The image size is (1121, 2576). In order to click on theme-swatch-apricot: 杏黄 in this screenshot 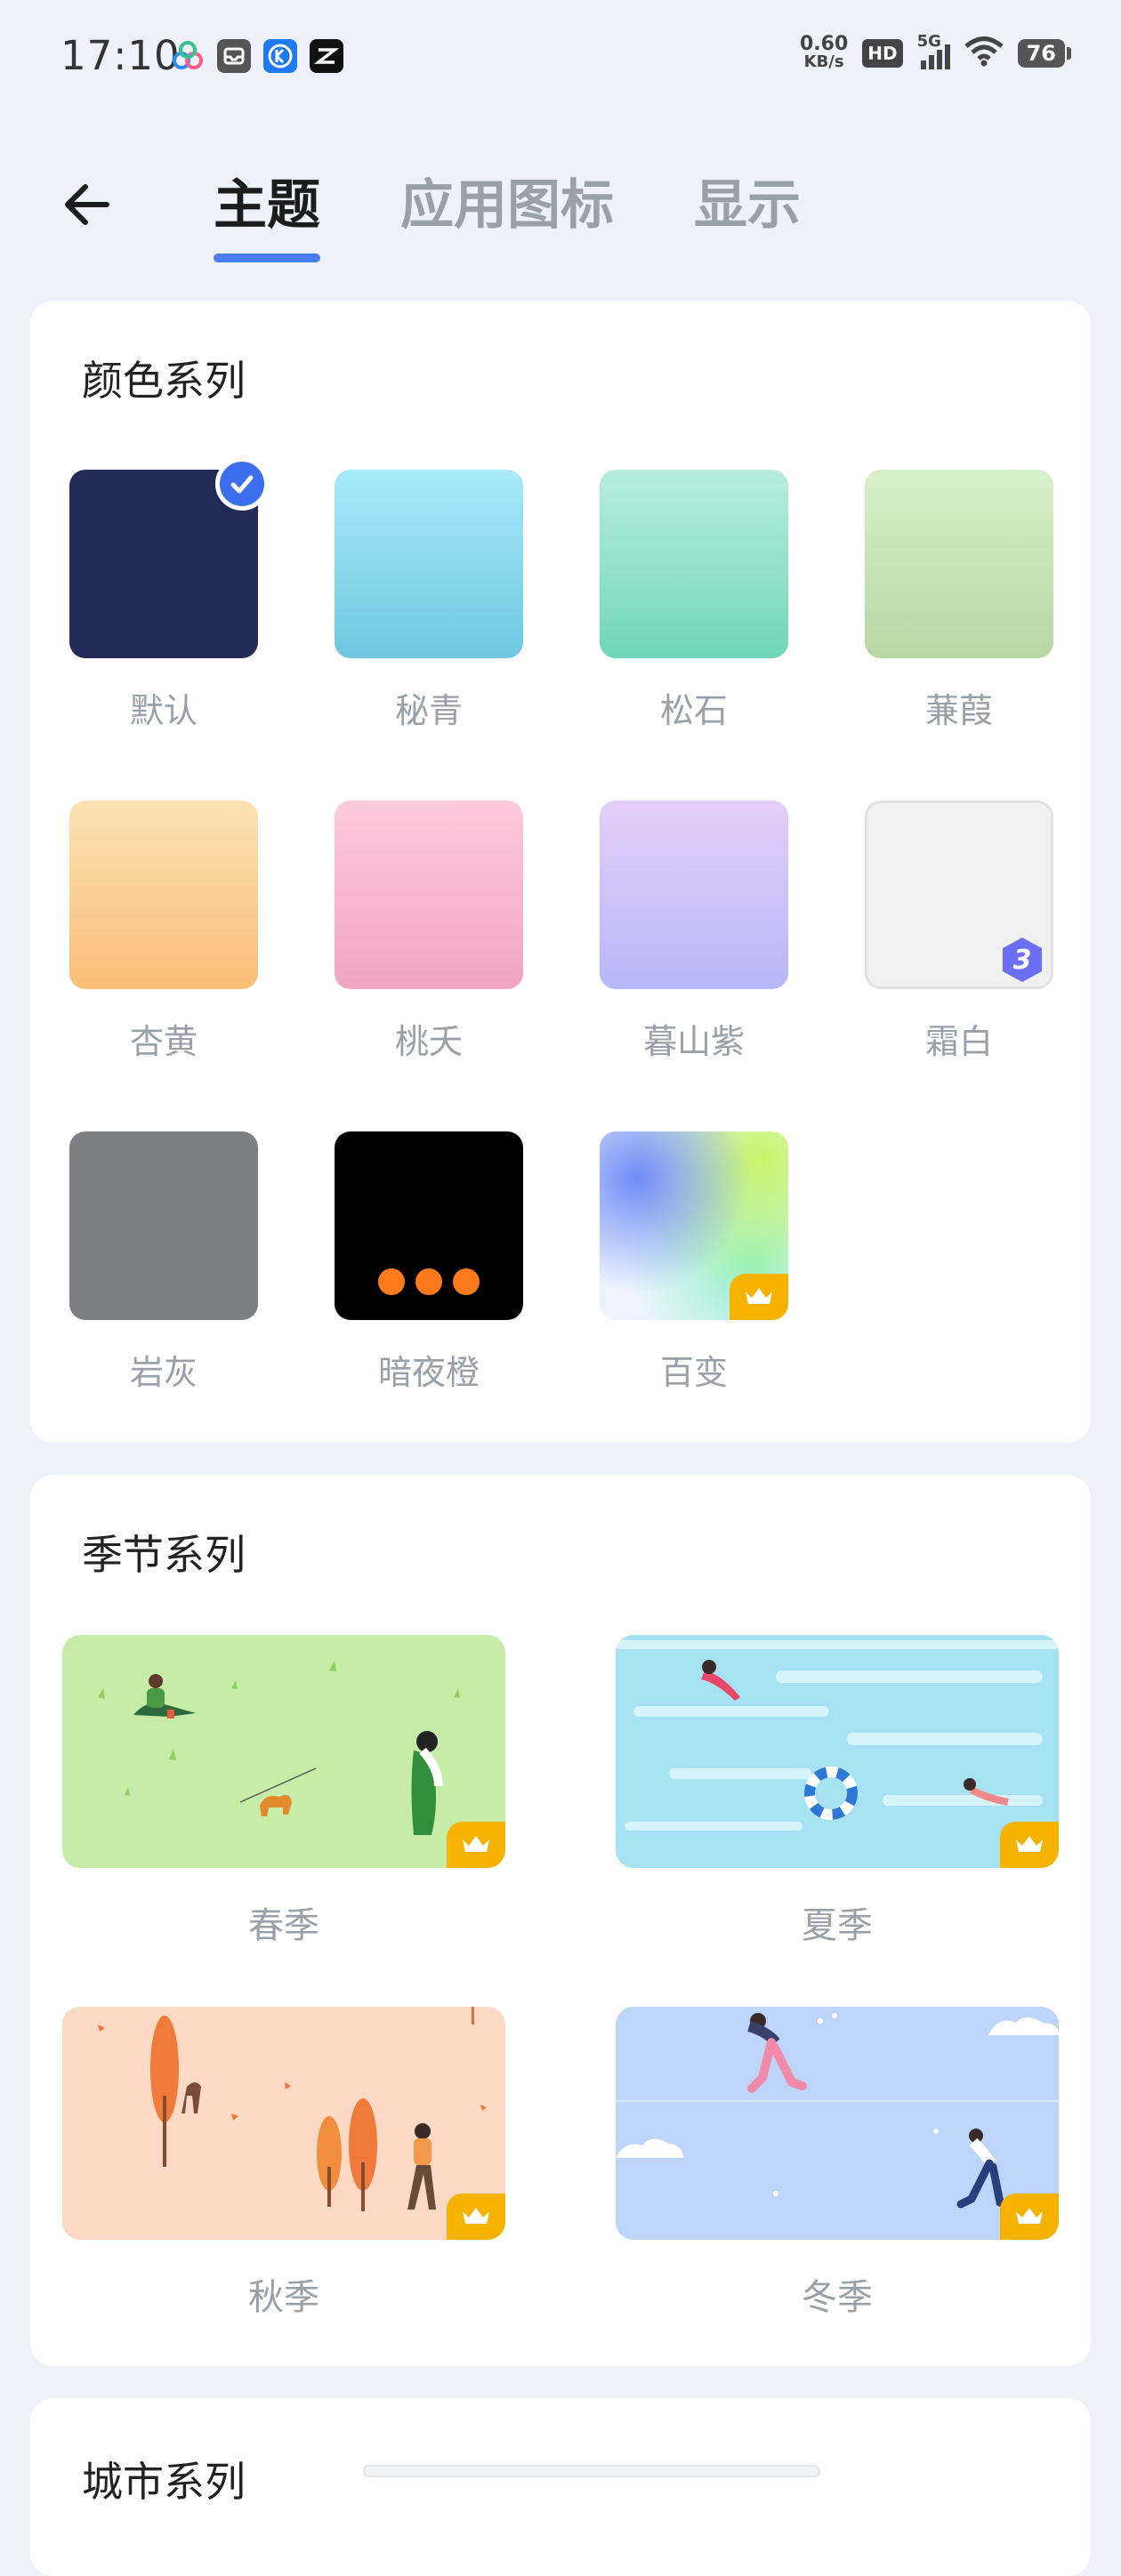, I will do `click(163, 932)`.